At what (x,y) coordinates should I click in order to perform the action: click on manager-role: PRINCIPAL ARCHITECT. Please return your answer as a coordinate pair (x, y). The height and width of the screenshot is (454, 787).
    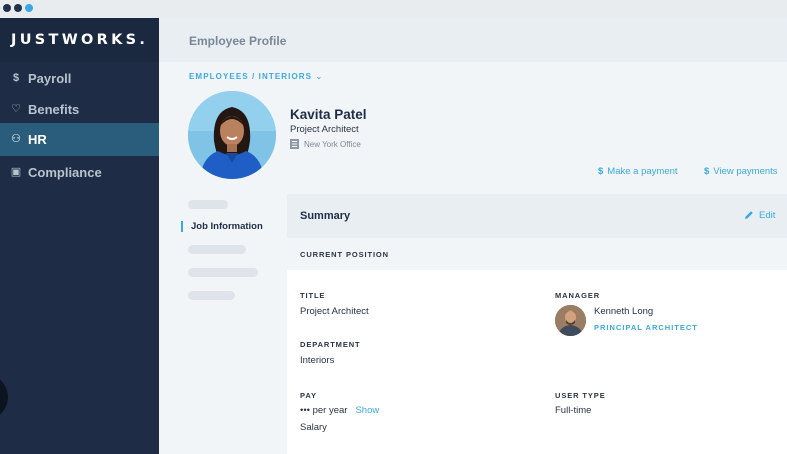
    Looking at the image, I should click on (646, 327).